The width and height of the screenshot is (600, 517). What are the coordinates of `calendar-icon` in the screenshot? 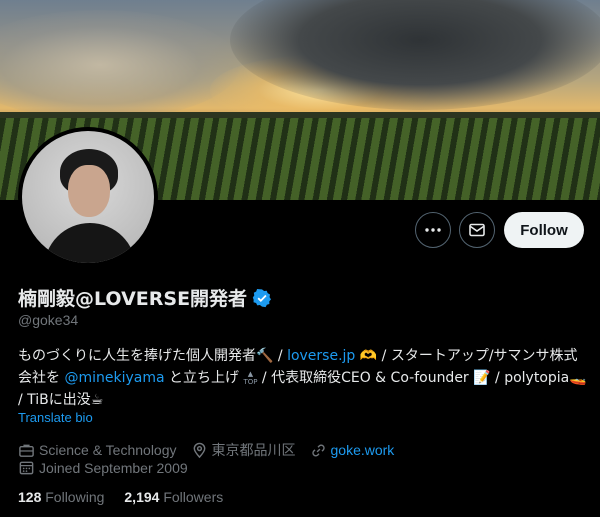 It's located at (26, 468).